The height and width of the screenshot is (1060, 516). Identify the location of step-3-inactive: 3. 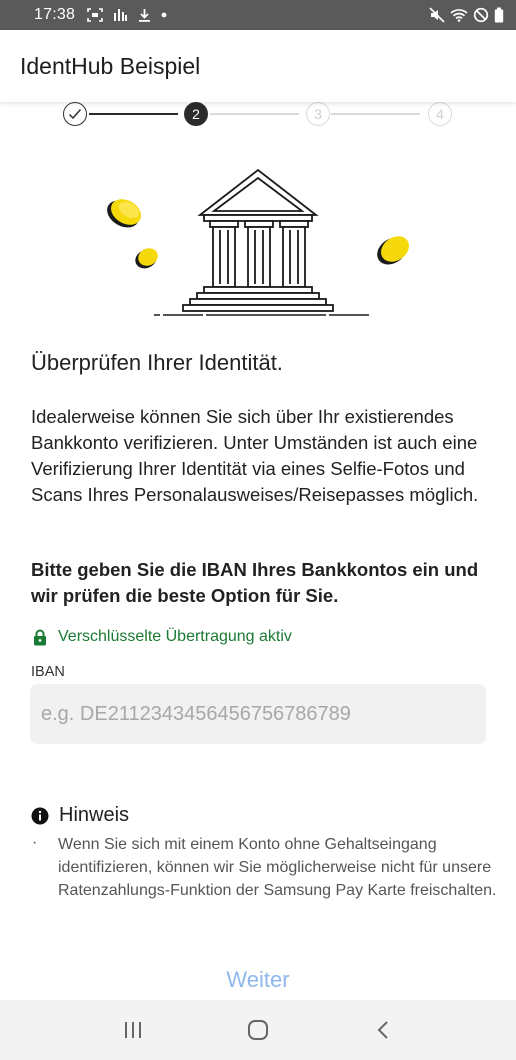
(318, 114).